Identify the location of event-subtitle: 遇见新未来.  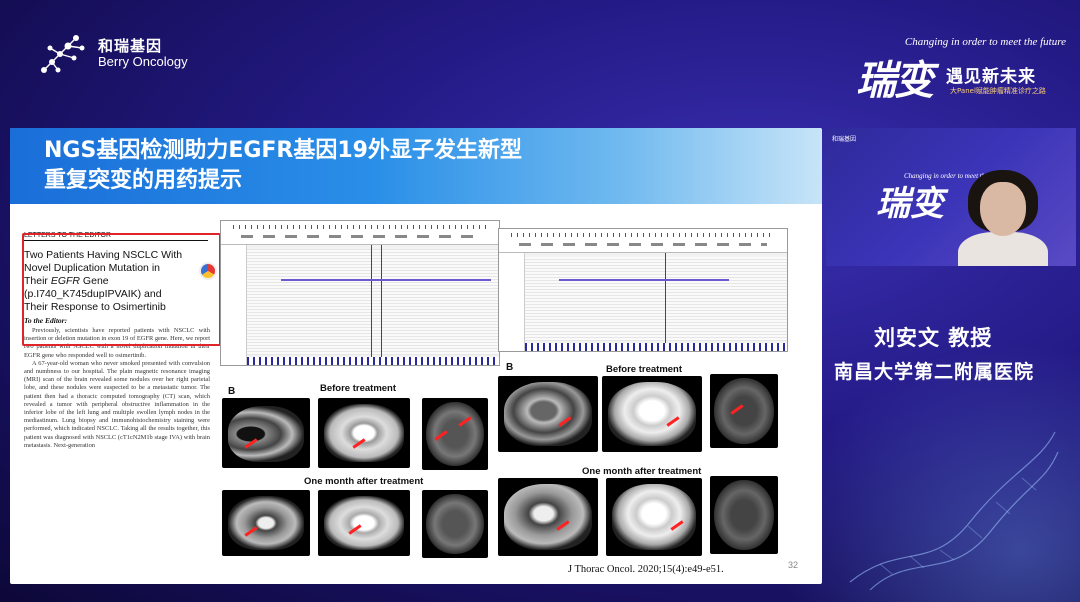
(991, 77).